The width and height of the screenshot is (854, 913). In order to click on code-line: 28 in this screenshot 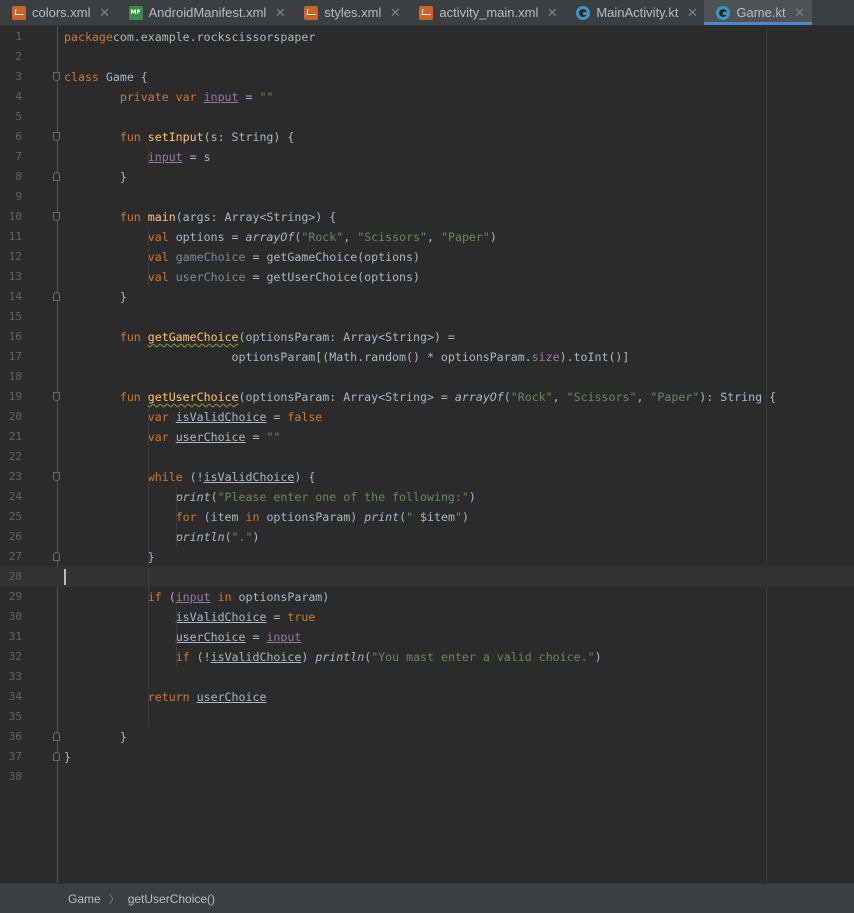, I will do `click(427, 577)`.